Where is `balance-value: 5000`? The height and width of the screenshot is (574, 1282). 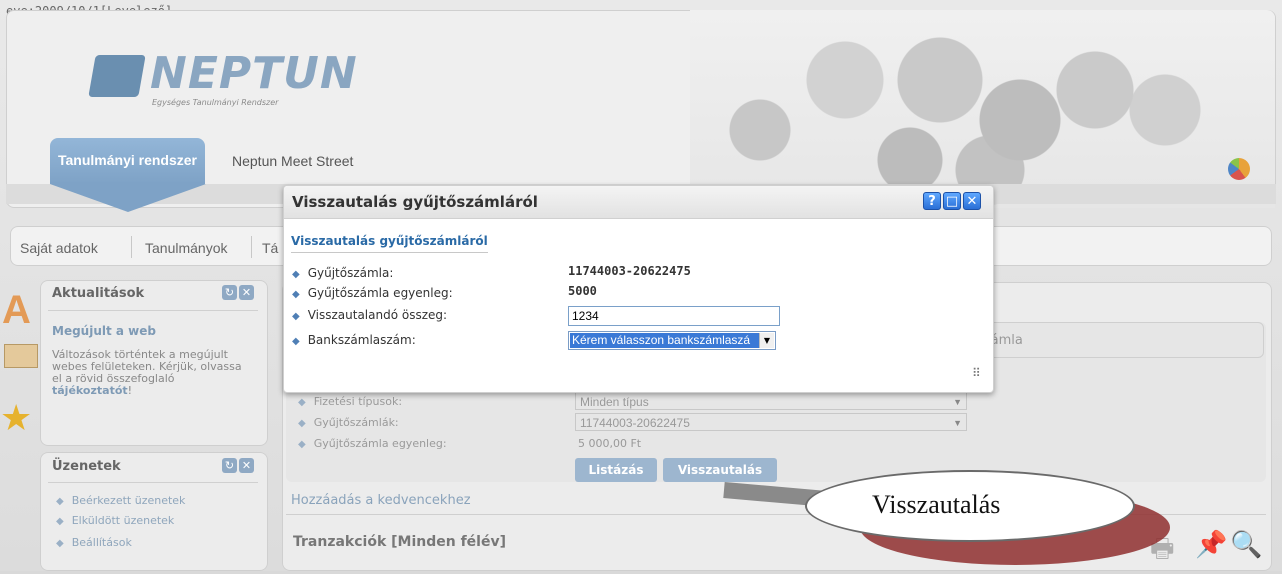
balance-value: 5000 is located at coordinates (582, 291).